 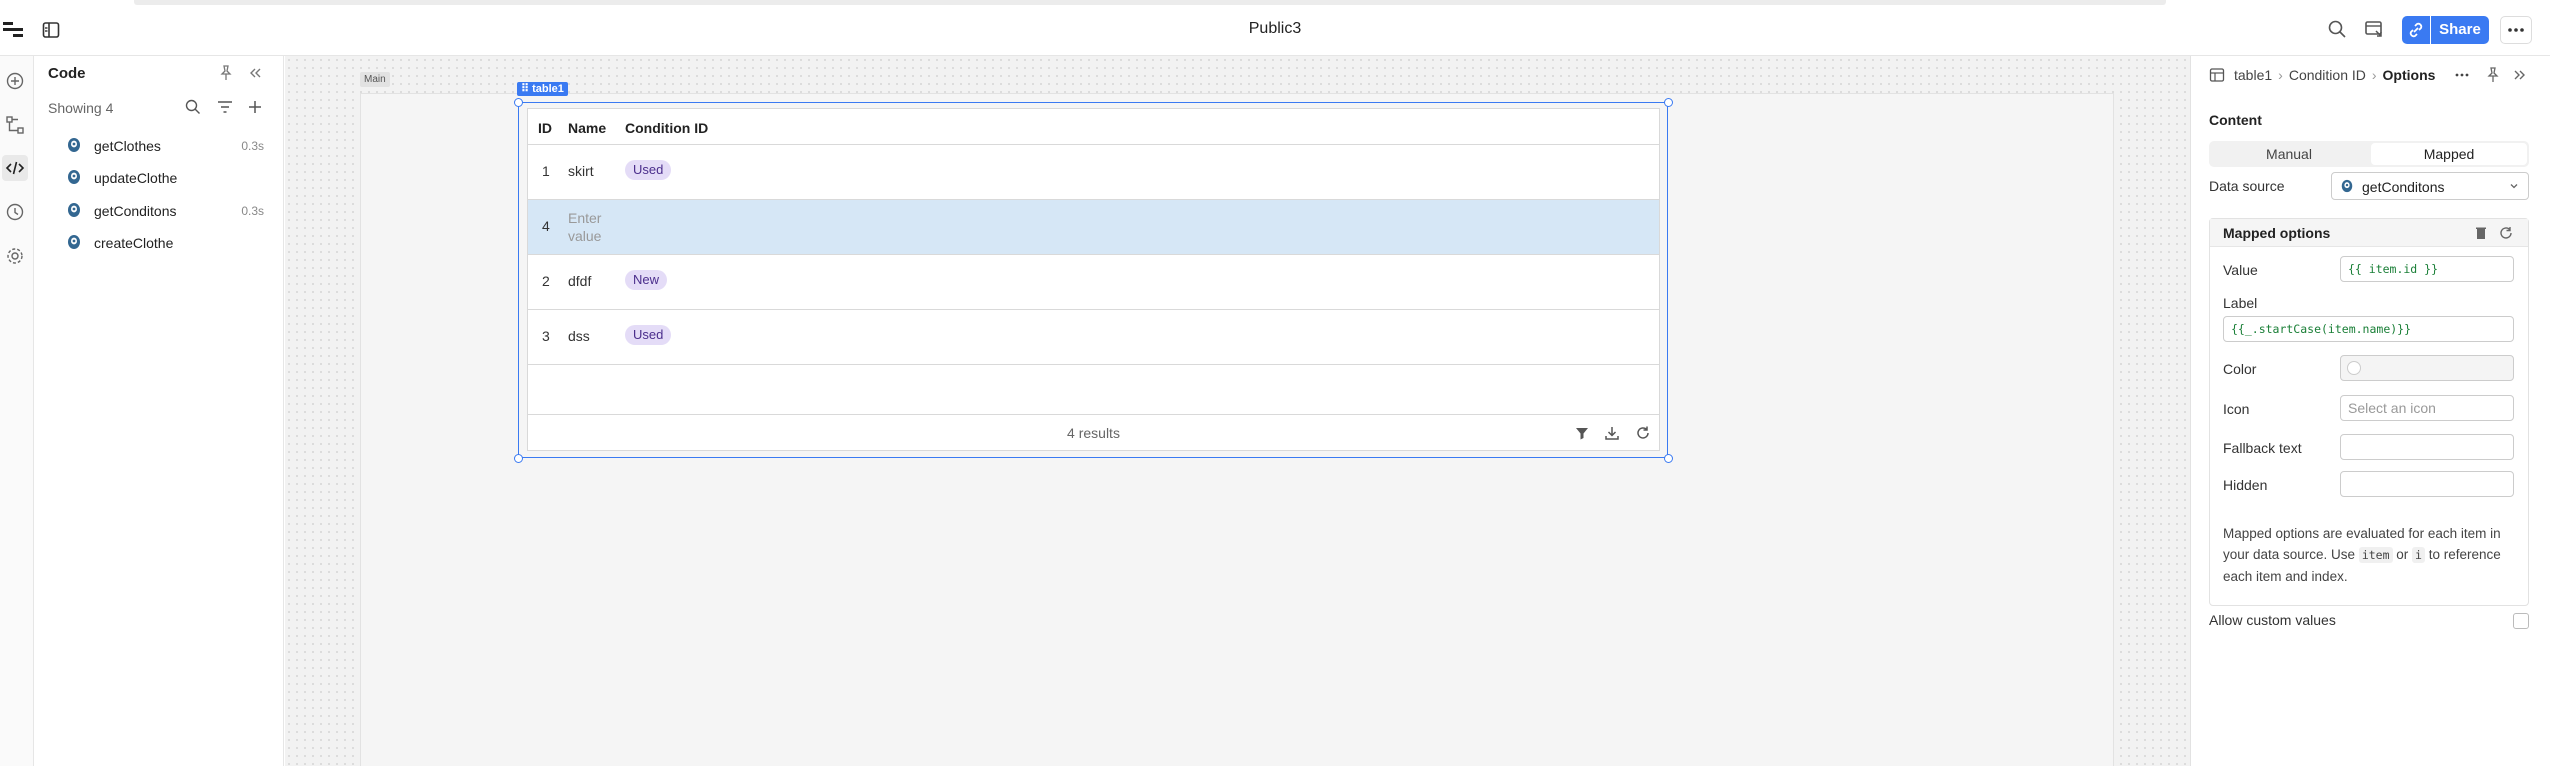 I want to click on help-text: or, so click(x=2402, y=554).